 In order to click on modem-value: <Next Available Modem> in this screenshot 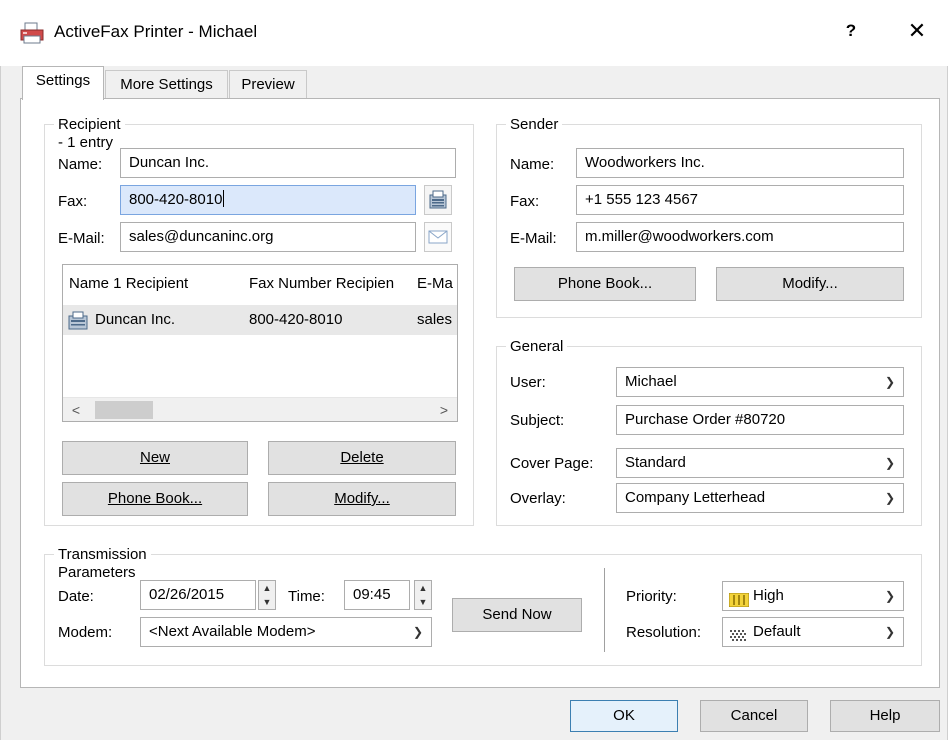, I will do `click(232, 631)`.